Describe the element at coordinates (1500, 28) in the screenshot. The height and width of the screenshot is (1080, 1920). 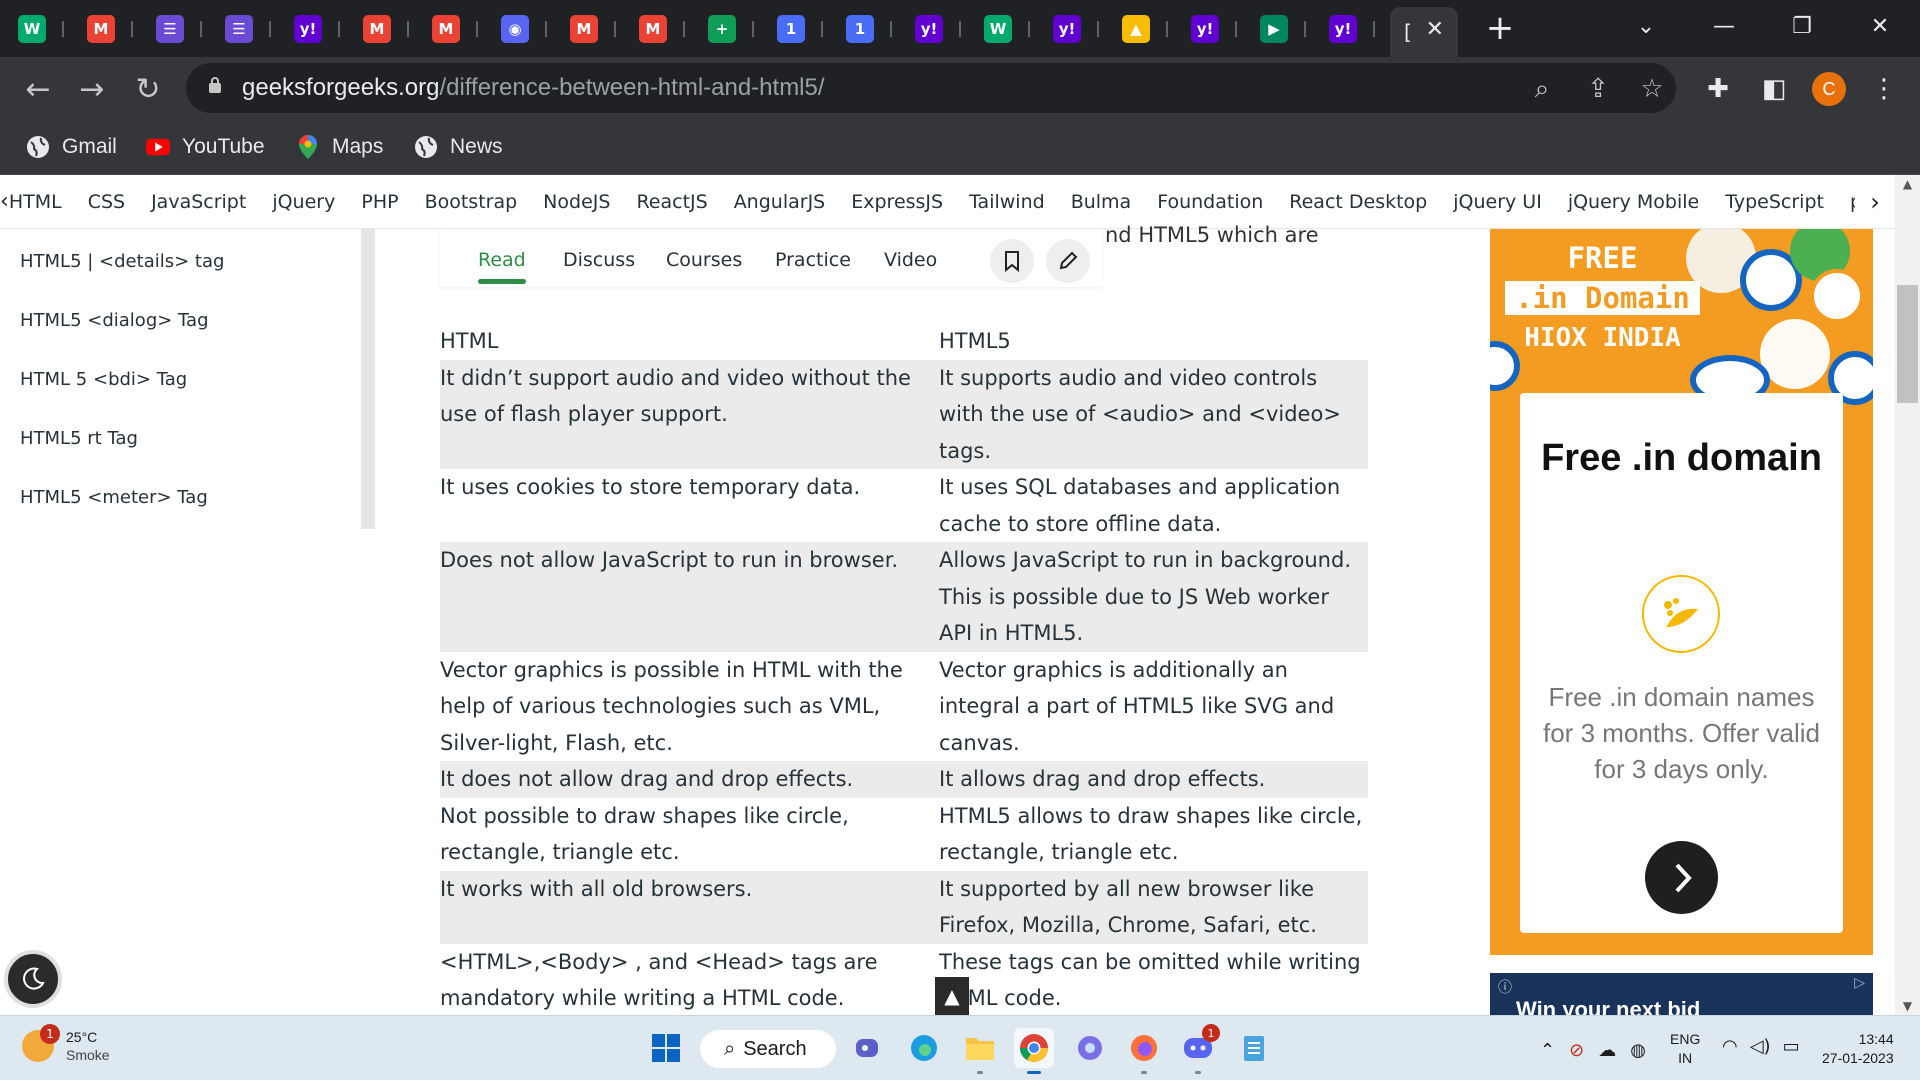
I see `new-tab-button: +` at that location.